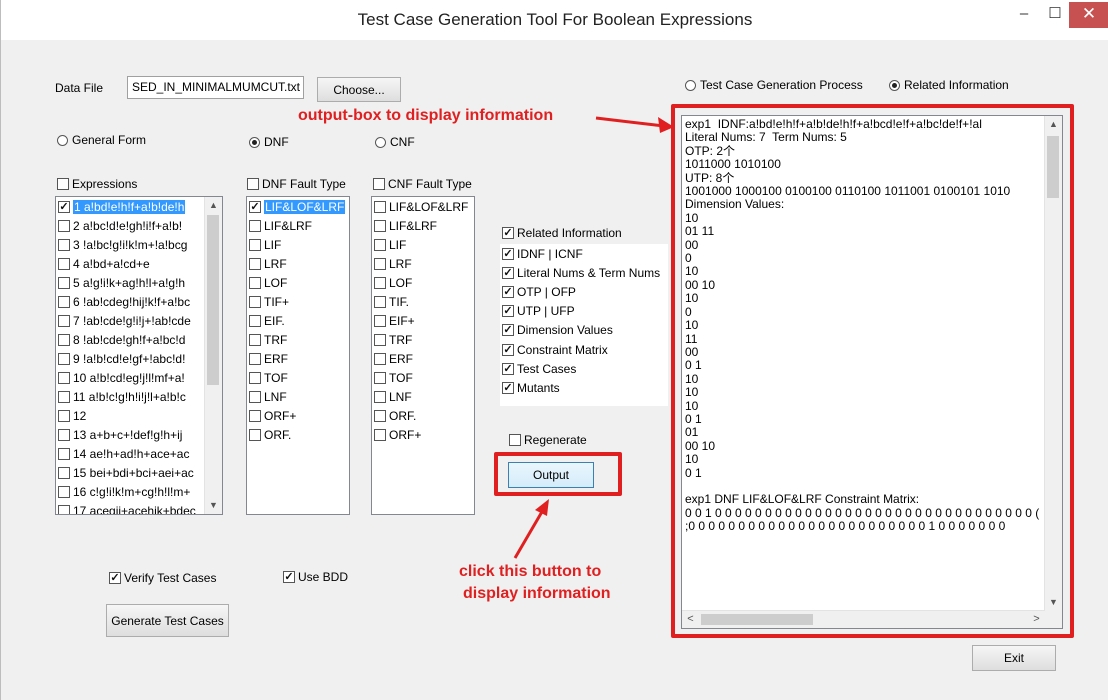 The height and width of the screenshot is (700, 1108). Describe the element at coordinates (167, 620) in the screenshot. I see `generate-test-cases-button: Generate Test Cases` at that location.